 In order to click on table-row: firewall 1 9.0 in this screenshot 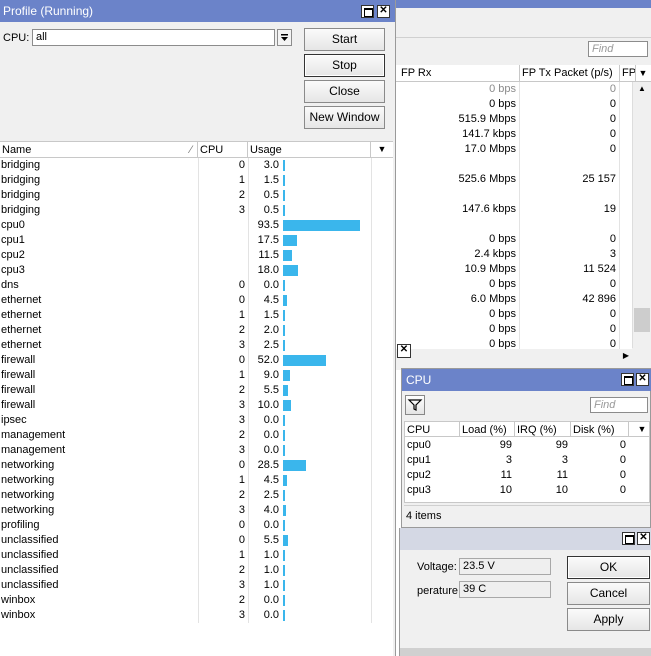, I will do `click(196, 375)`.